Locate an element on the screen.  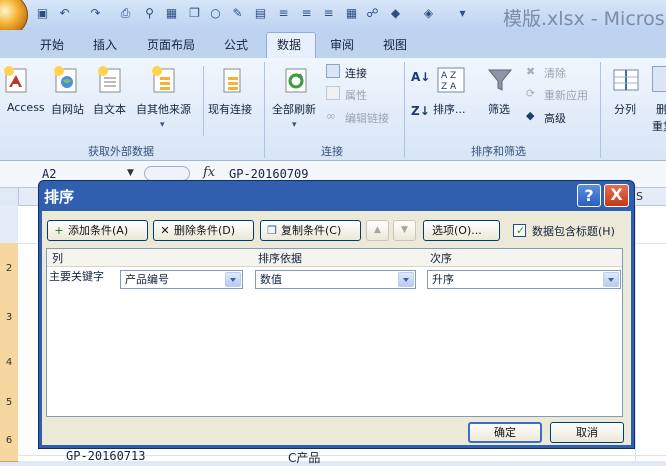
sort-descending-icon: Z↓ is located at coordinates (420, 111).